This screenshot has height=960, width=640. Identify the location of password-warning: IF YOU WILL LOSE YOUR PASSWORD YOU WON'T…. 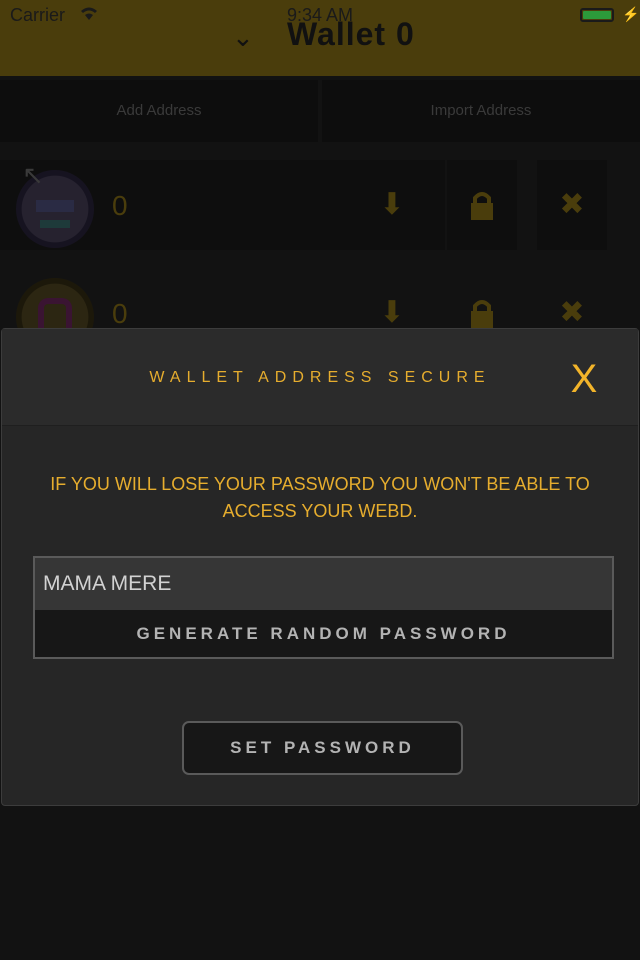
(320, 497).